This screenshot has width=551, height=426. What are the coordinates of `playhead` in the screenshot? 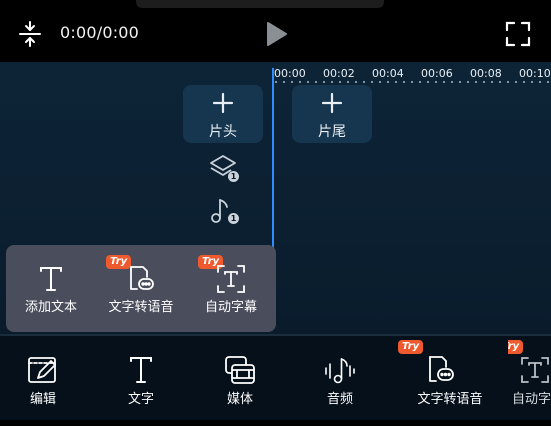 It's located at (273, 159).